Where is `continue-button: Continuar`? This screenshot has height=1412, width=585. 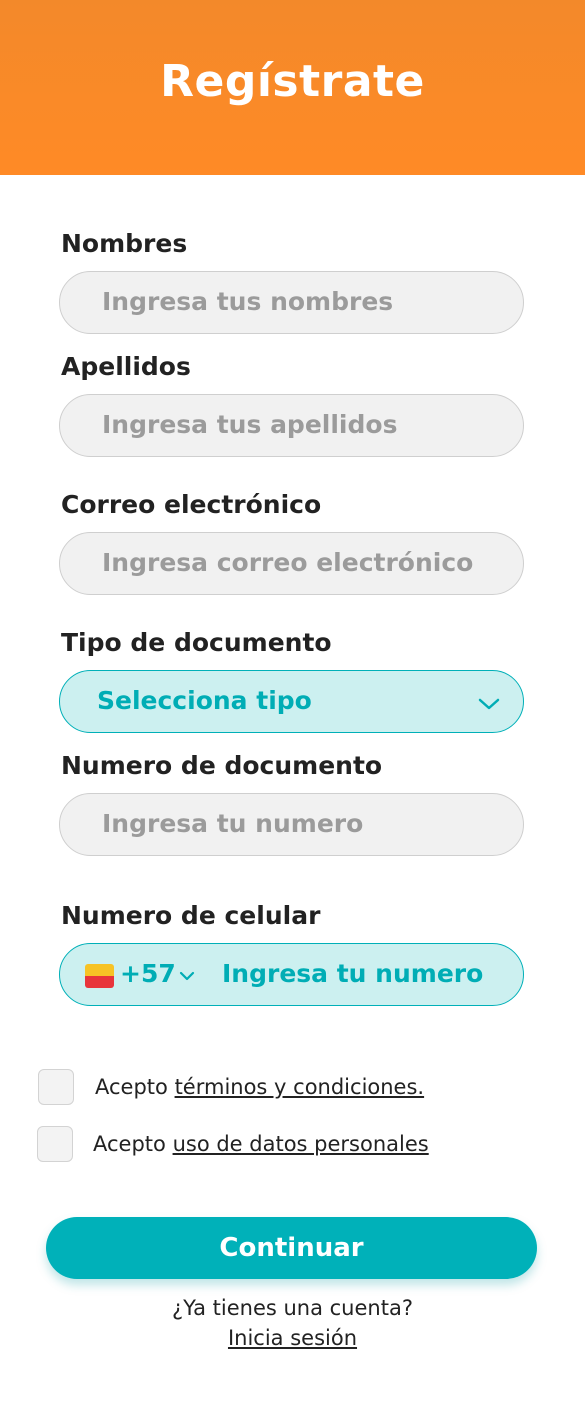
continue-button: Continuar is located at coordinates (291, 1248).